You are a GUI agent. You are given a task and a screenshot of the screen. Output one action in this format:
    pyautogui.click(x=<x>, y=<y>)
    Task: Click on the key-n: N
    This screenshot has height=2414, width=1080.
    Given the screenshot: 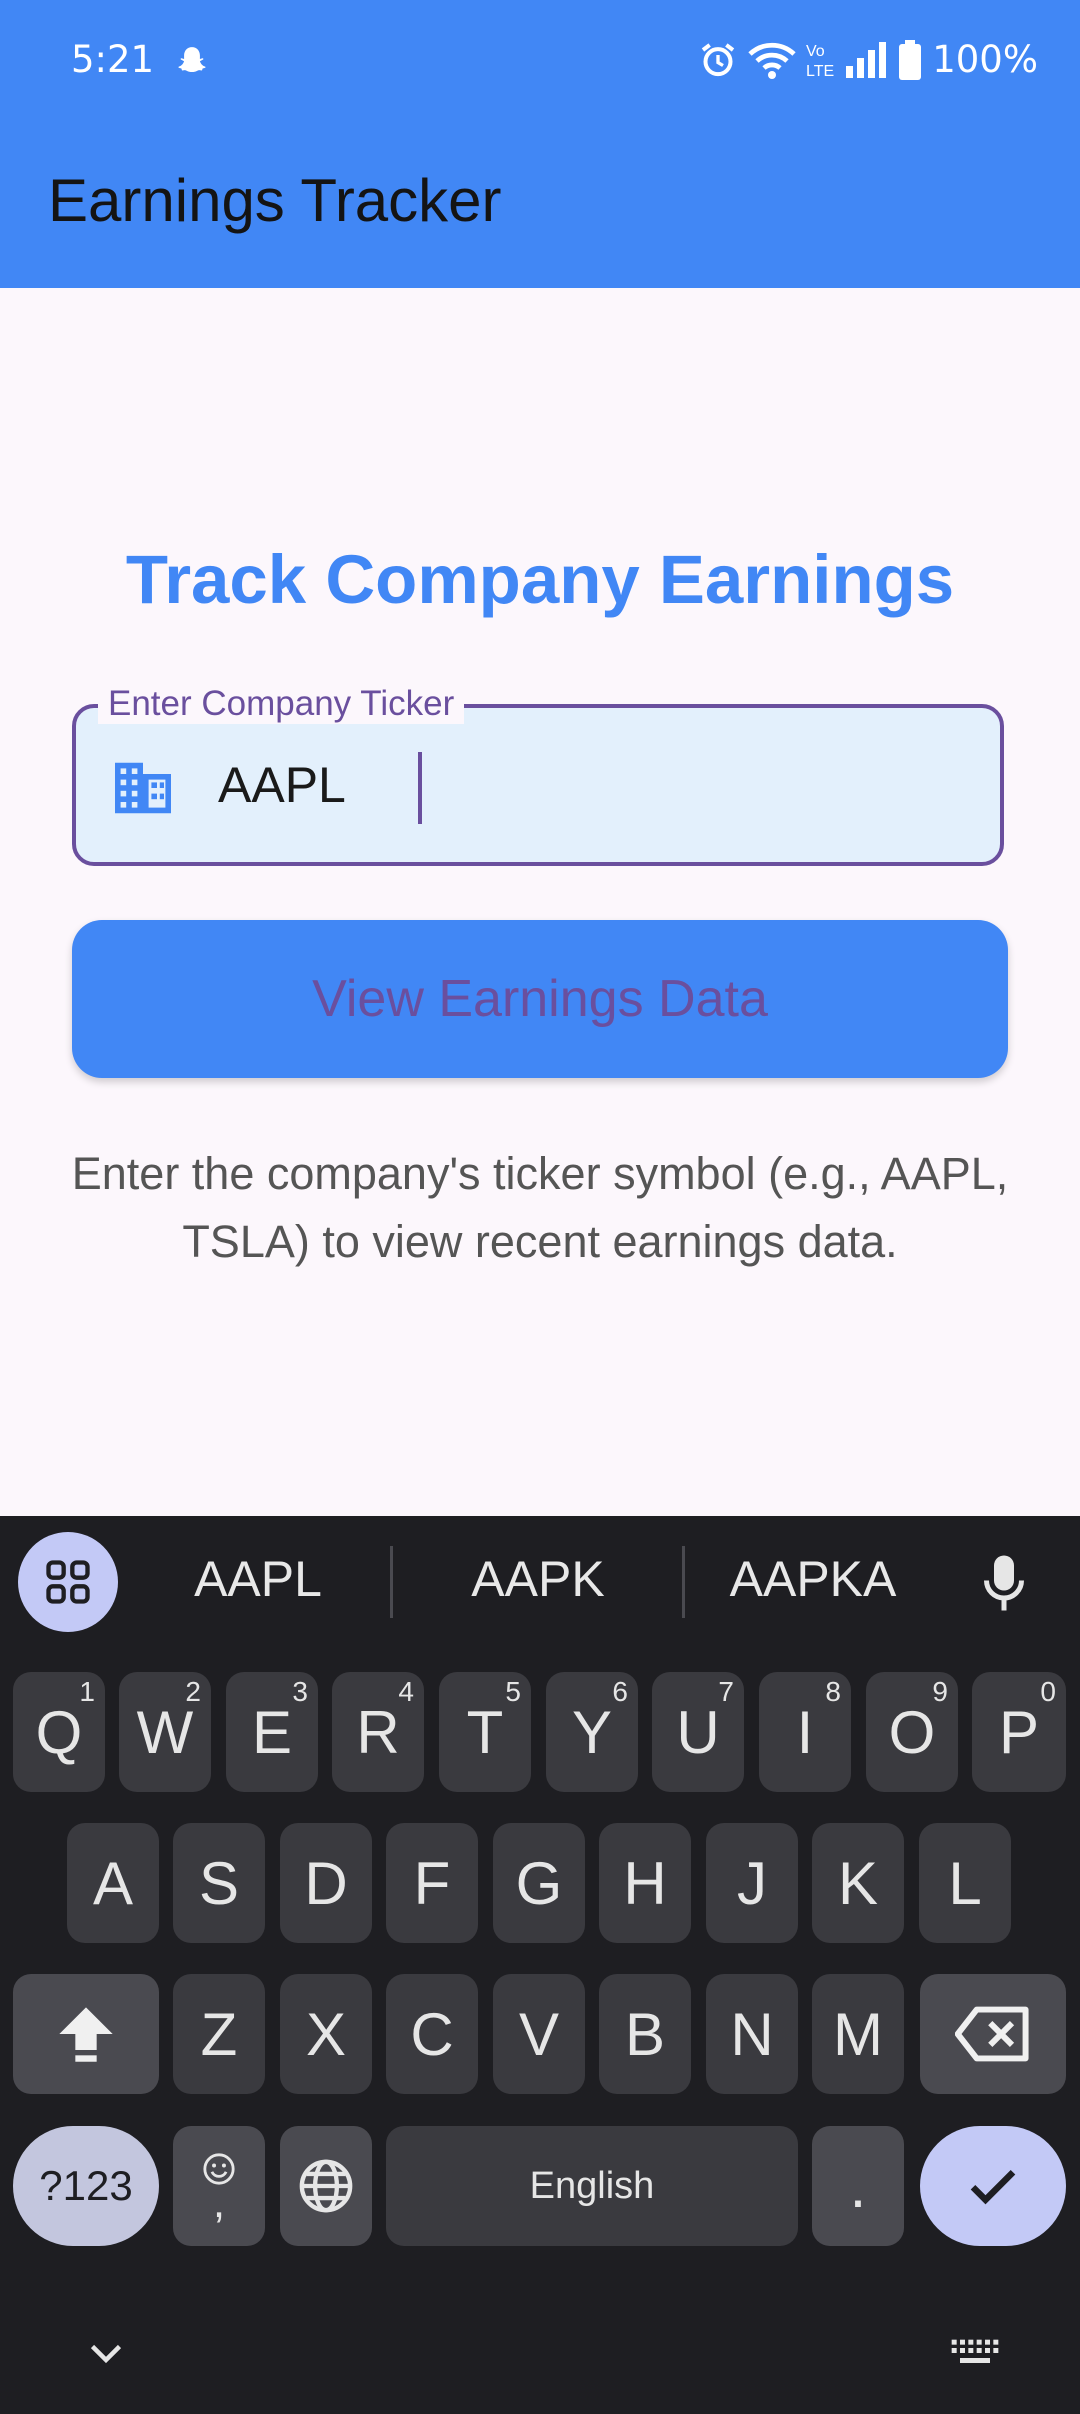 What is the action you would take?
    pyautogui.click(x=752, y=2034)
    